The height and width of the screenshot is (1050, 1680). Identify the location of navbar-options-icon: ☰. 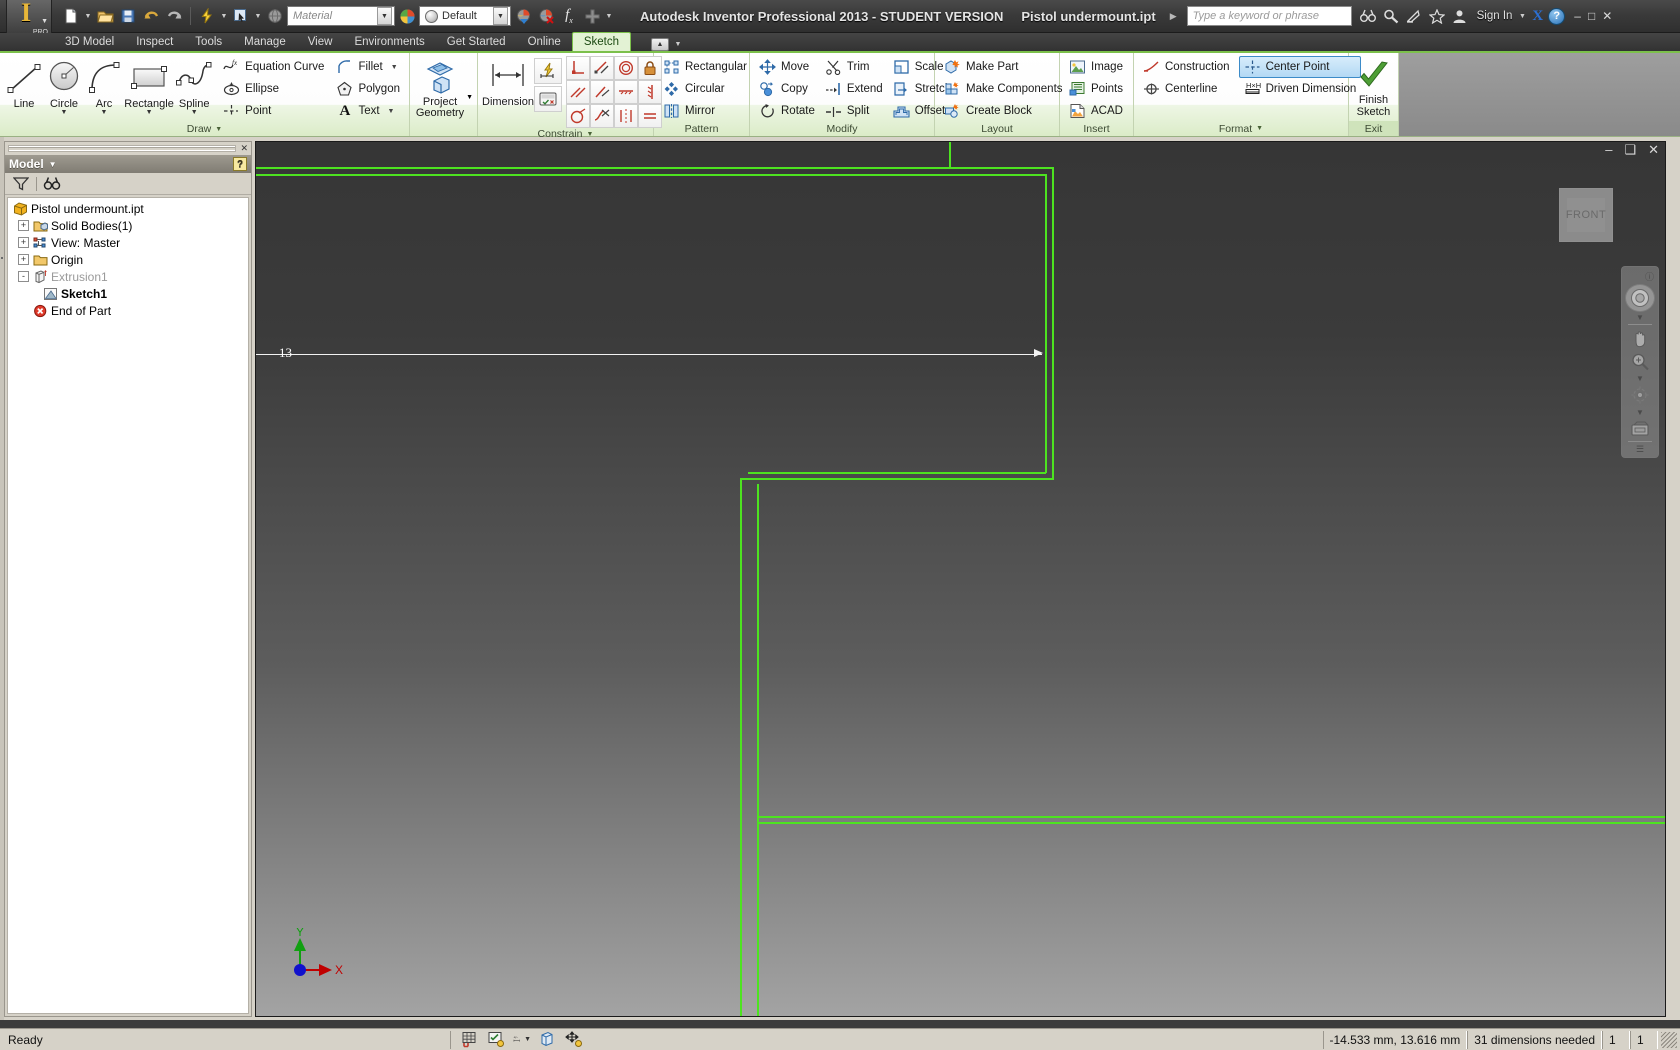
(1640, 449).